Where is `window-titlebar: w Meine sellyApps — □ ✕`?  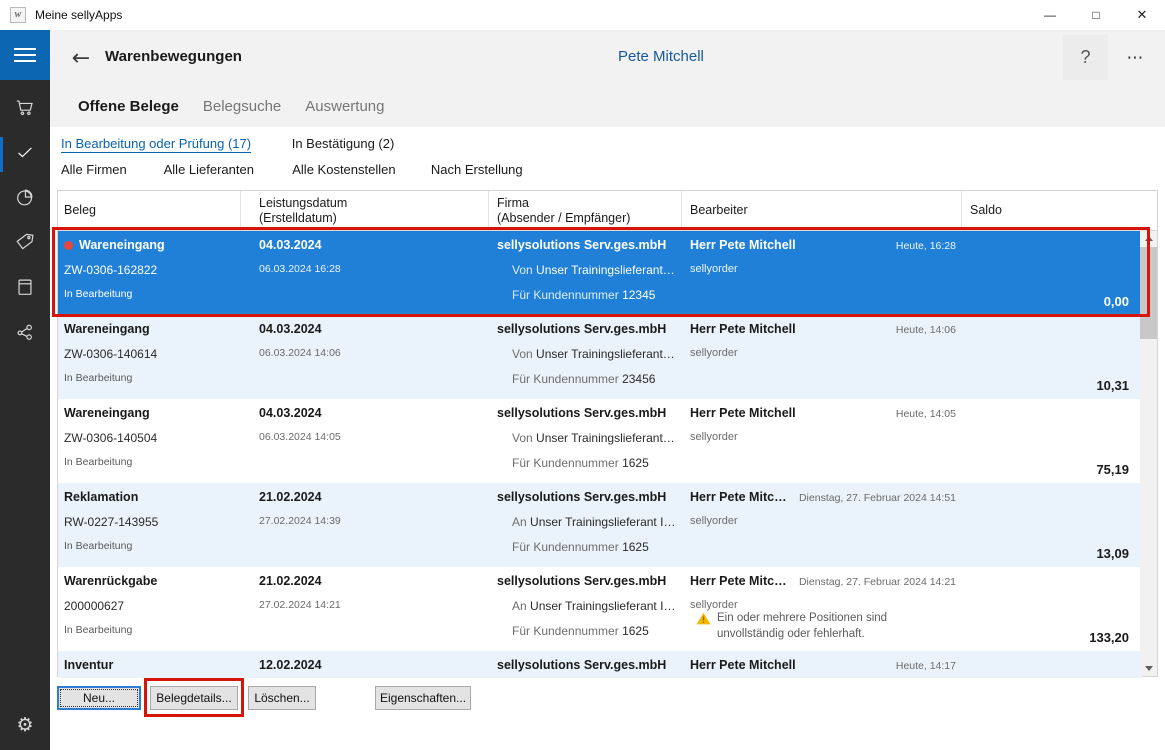 window-titlebar: w Meine sellyApps — □ ✕ is located at coordinates (582, 15).